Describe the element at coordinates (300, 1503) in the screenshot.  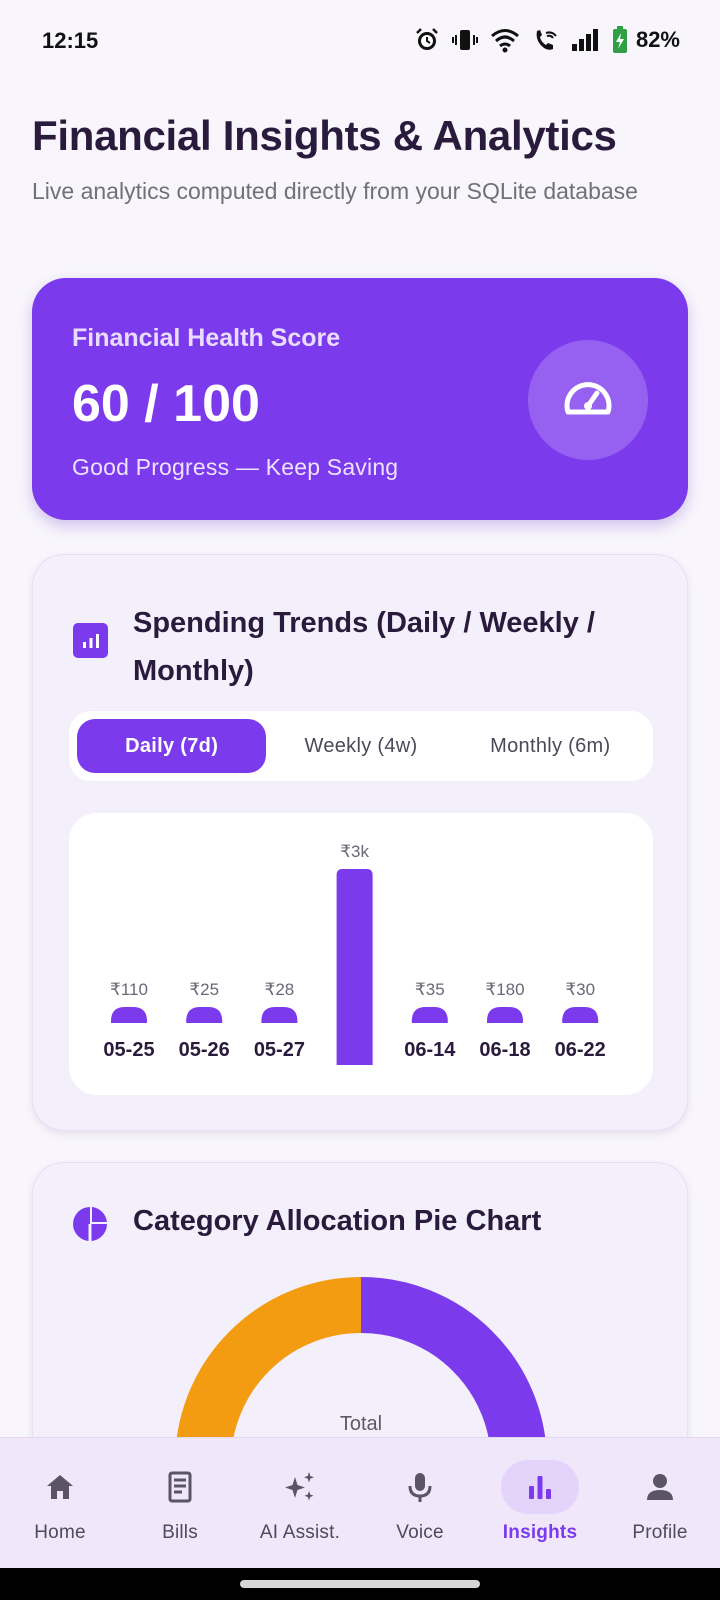
I see `nav-ai-assist: AI Assist.` at that location.